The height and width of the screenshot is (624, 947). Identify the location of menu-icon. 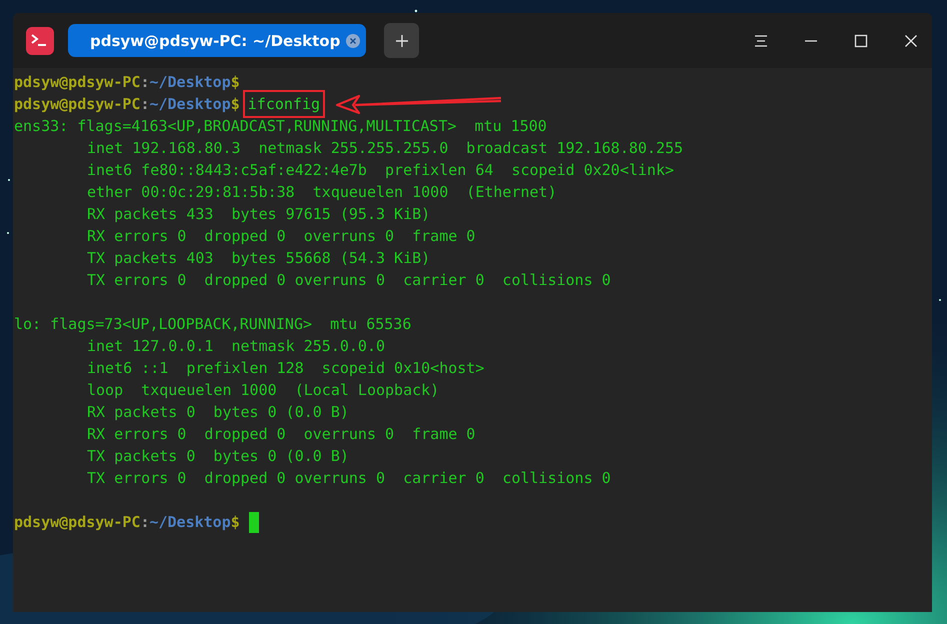
(761, 41).